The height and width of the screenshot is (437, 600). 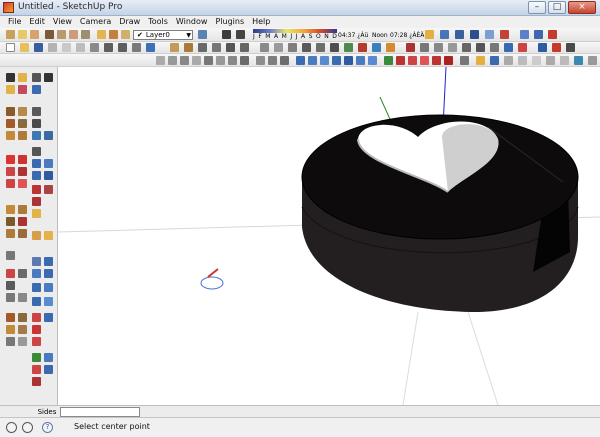 I want to click on fog-icon, so click(x=429, y=34).